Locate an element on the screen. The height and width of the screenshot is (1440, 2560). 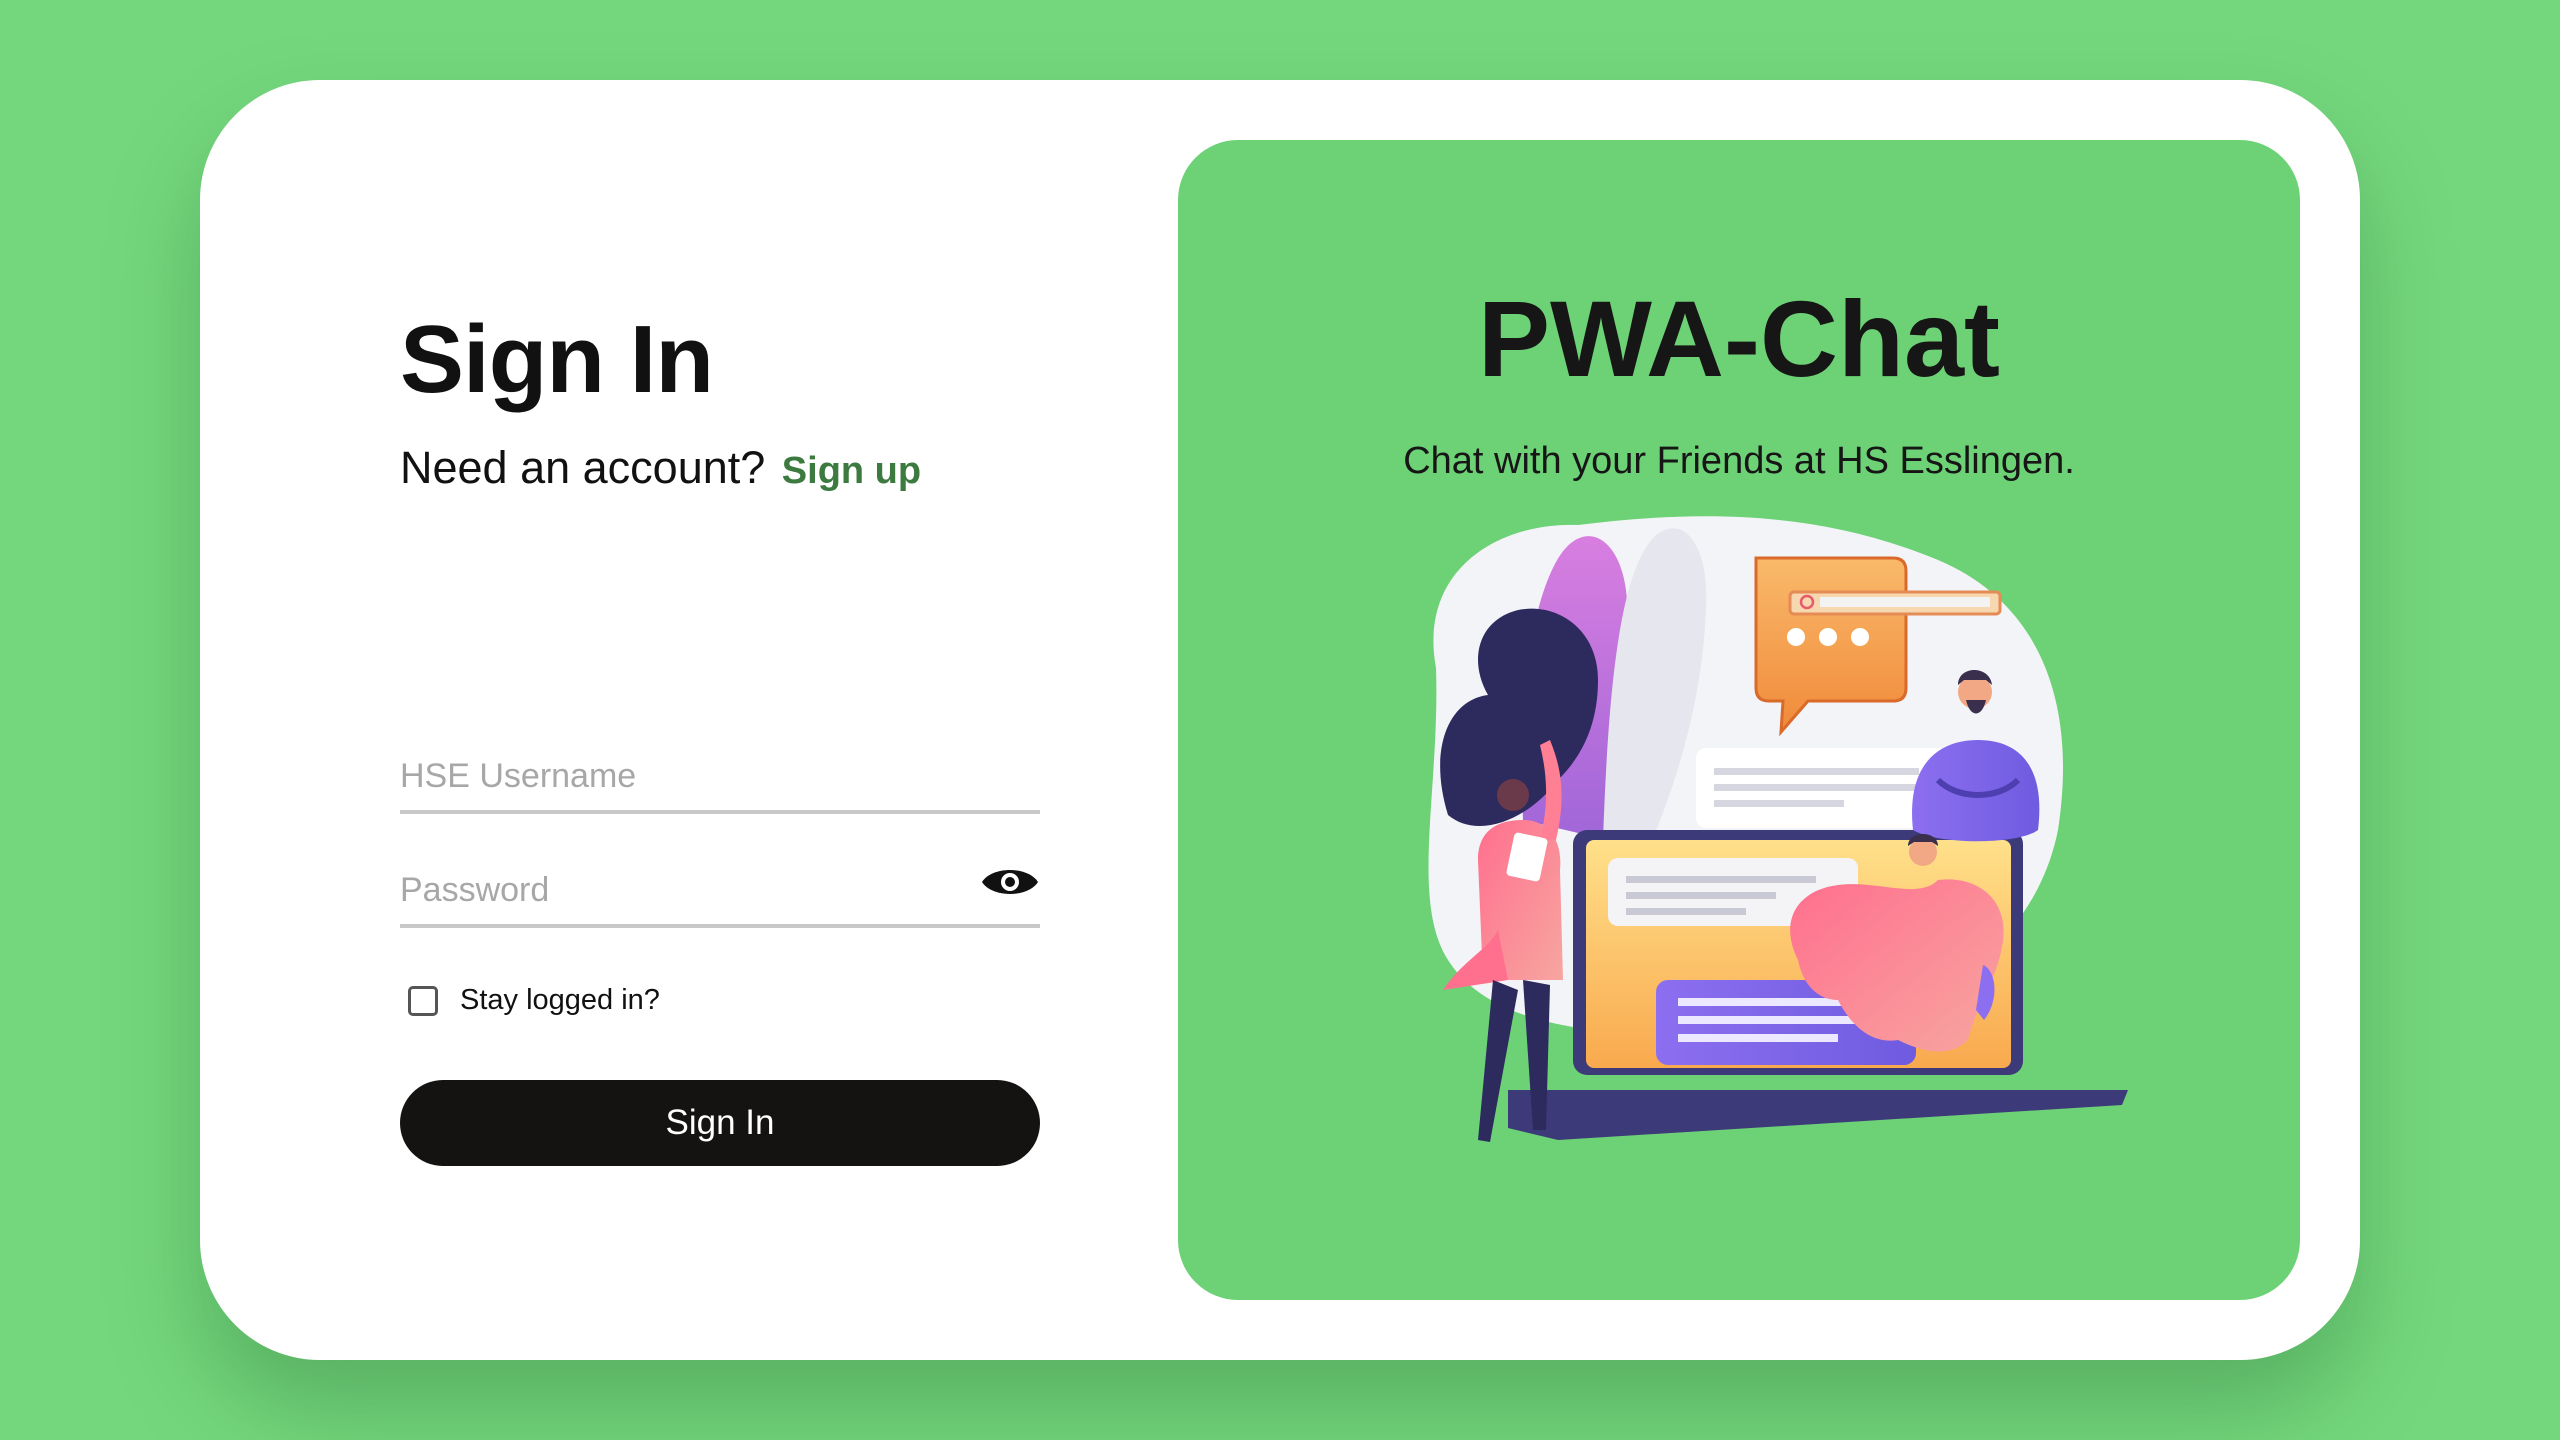
username-field is located at coordinates (720, 776).